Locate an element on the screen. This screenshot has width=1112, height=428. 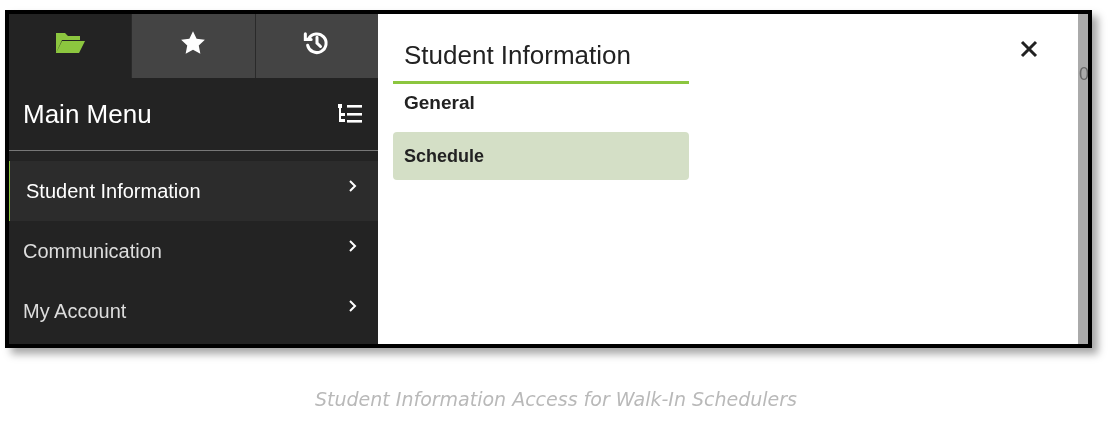
panel-title: Student Information is located at coordinates (541, 62).